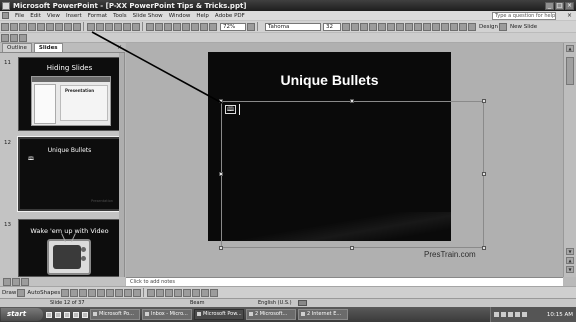 Image resolution: width=576 pixels, height=322 pixels. Describe the element at coordinates (160, 292) in the screenshot. I see `line-color-icon` at that location.